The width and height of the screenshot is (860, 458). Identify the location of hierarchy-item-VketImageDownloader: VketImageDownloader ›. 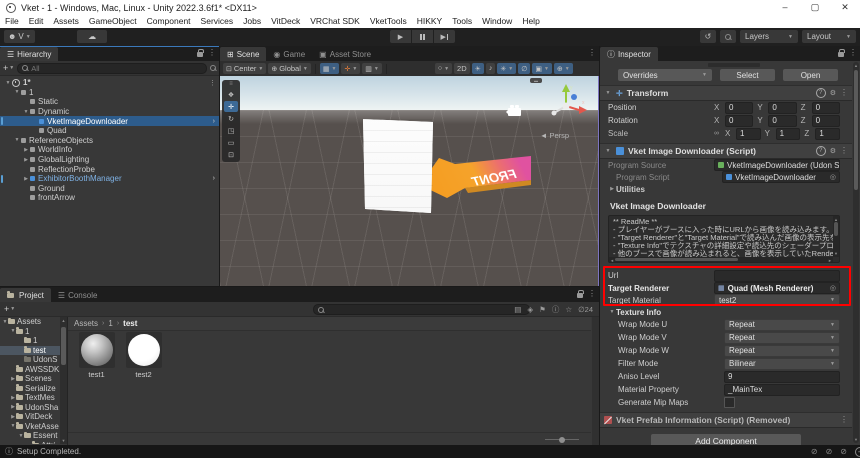
(109, 121).